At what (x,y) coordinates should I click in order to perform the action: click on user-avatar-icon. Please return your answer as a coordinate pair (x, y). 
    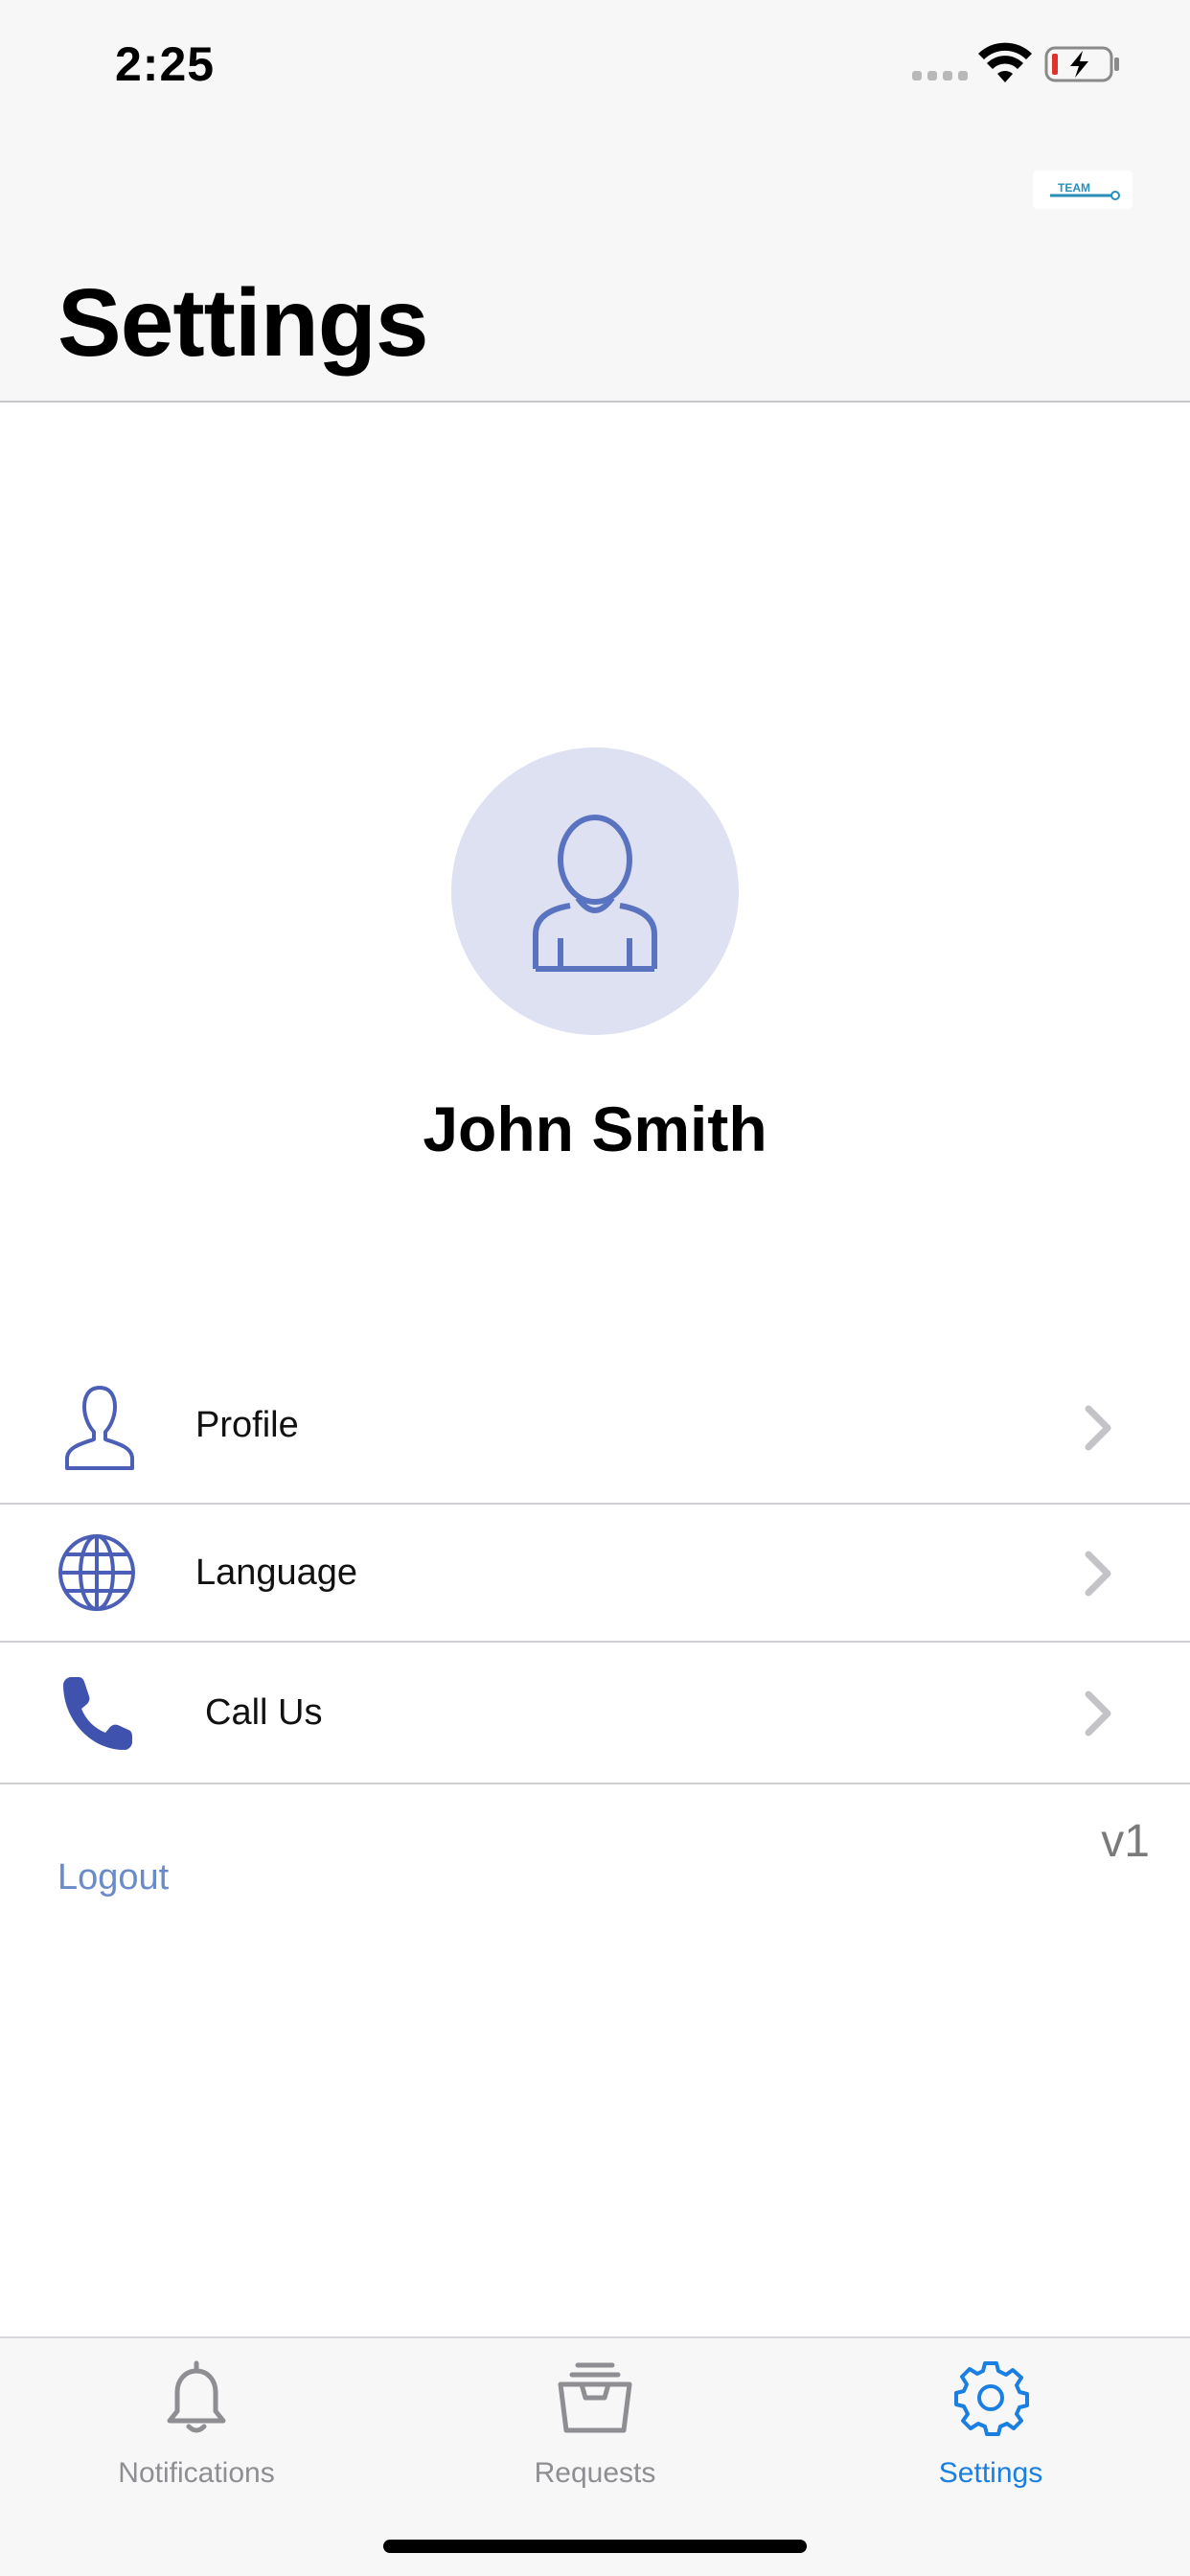
    Looking at the image, I should click on (595, 893).